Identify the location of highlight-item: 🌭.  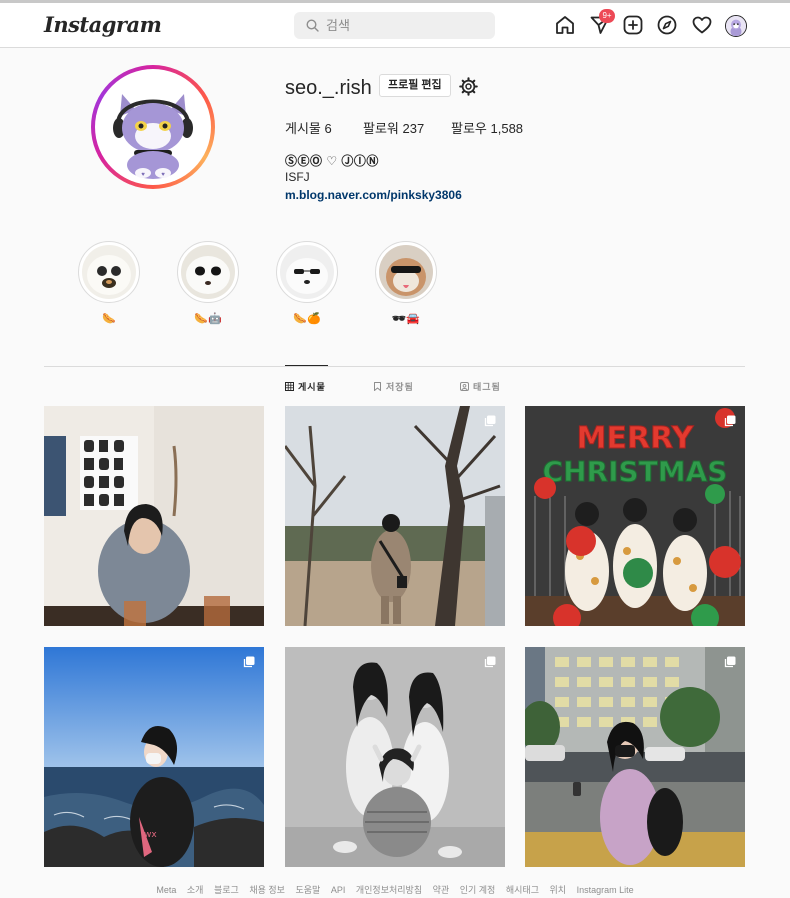
(109, 283).